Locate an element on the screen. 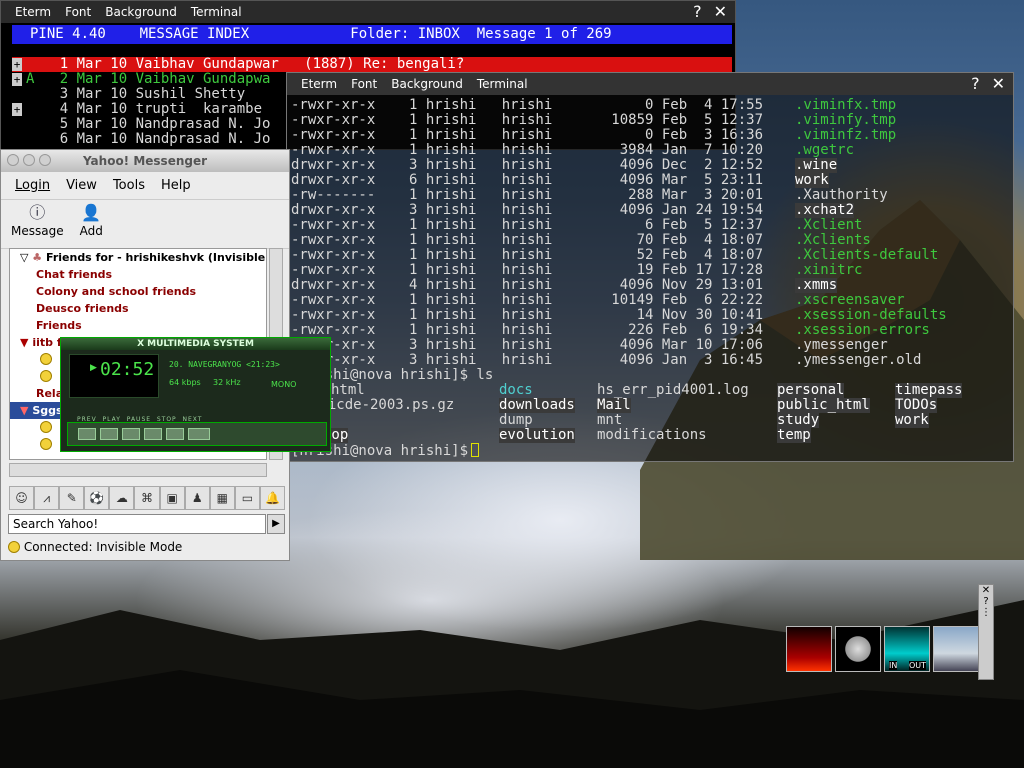 This screenshot has height=768, width=1024. file-name: .Xclient is located at coordinates (829, 225).